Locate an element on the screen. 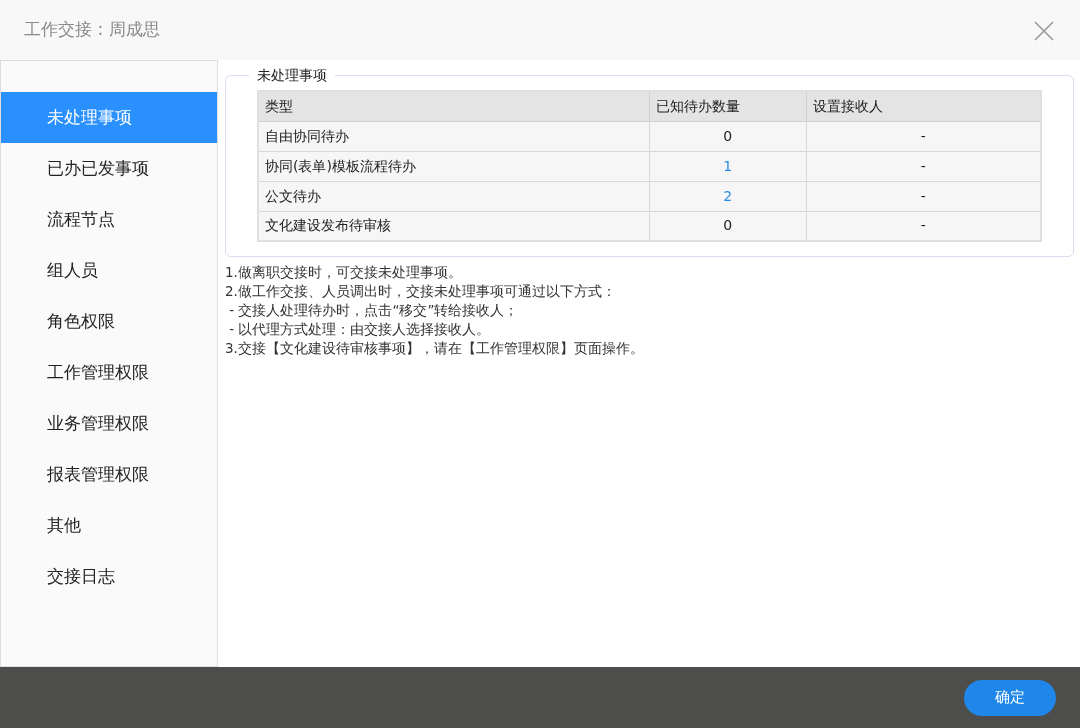 The height and width of the screenshot is (728, 1080). table-cell: 协同(表单)模板流程待办 is located at coordinates (454, 166).